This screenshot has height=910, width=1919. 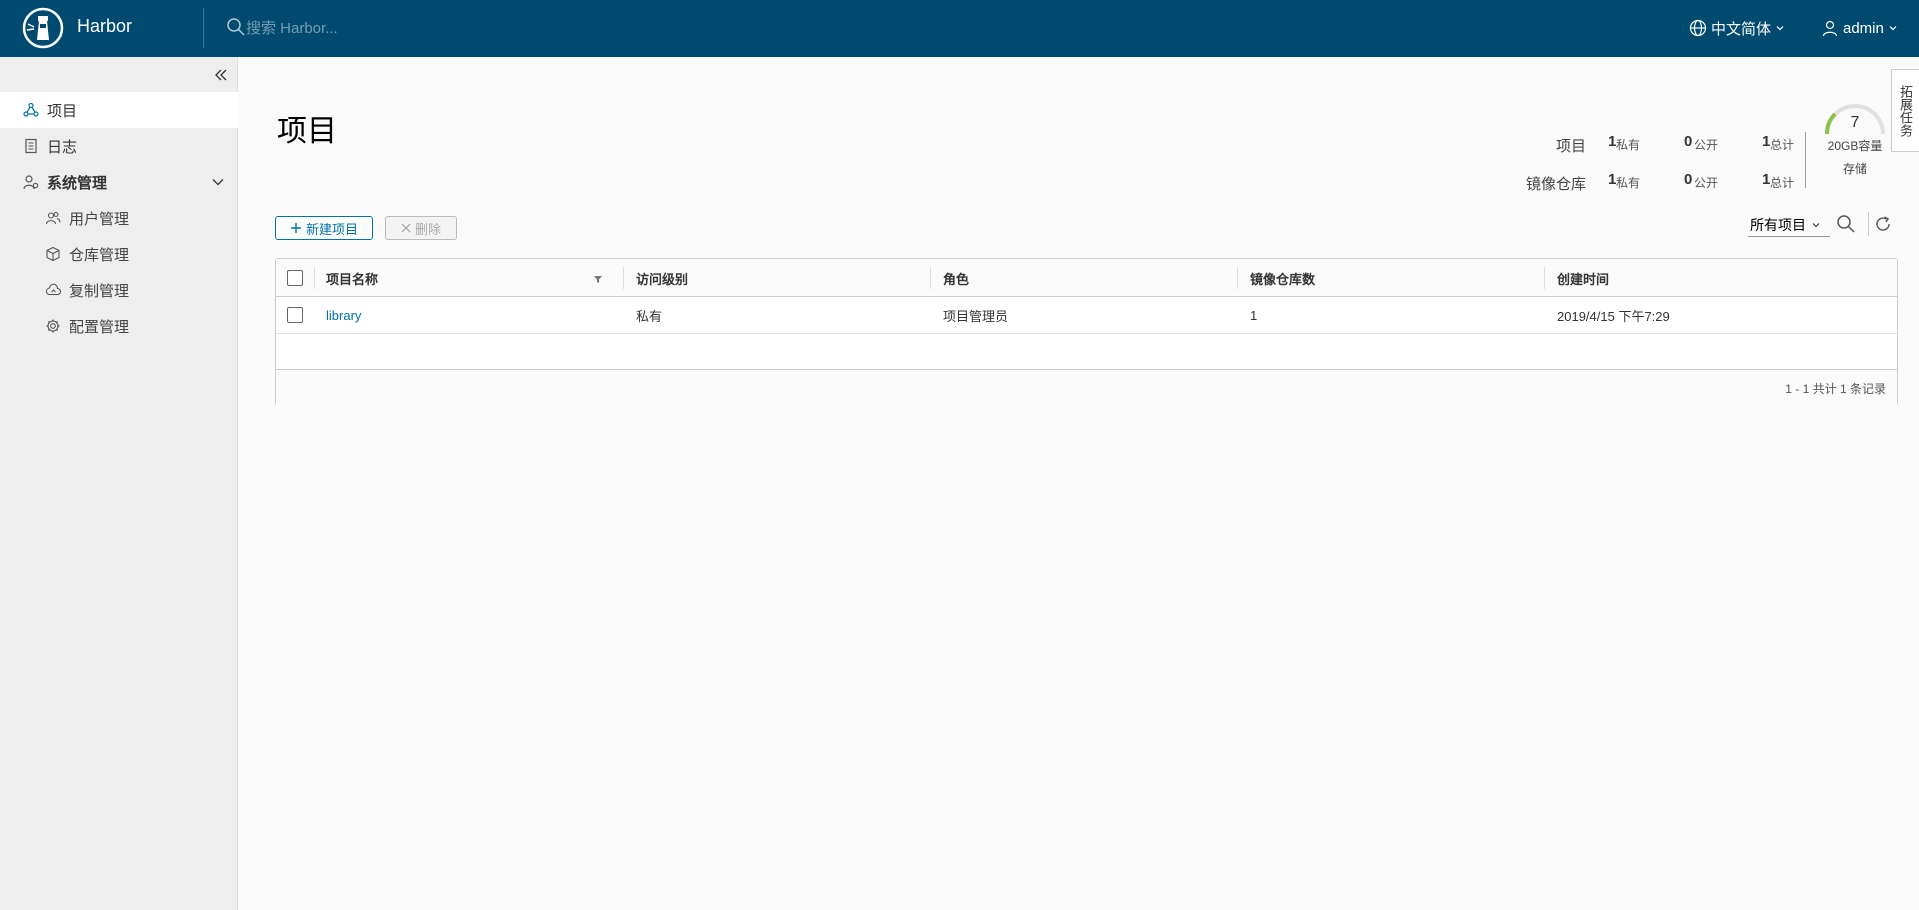 What do you see at coordinates (119, 483) in the screenshot?
I see `sidebar: 项目 日志 系统管理 用户管理 仓库管理 复制管理 配置管理` at bounding box center [119, 483].